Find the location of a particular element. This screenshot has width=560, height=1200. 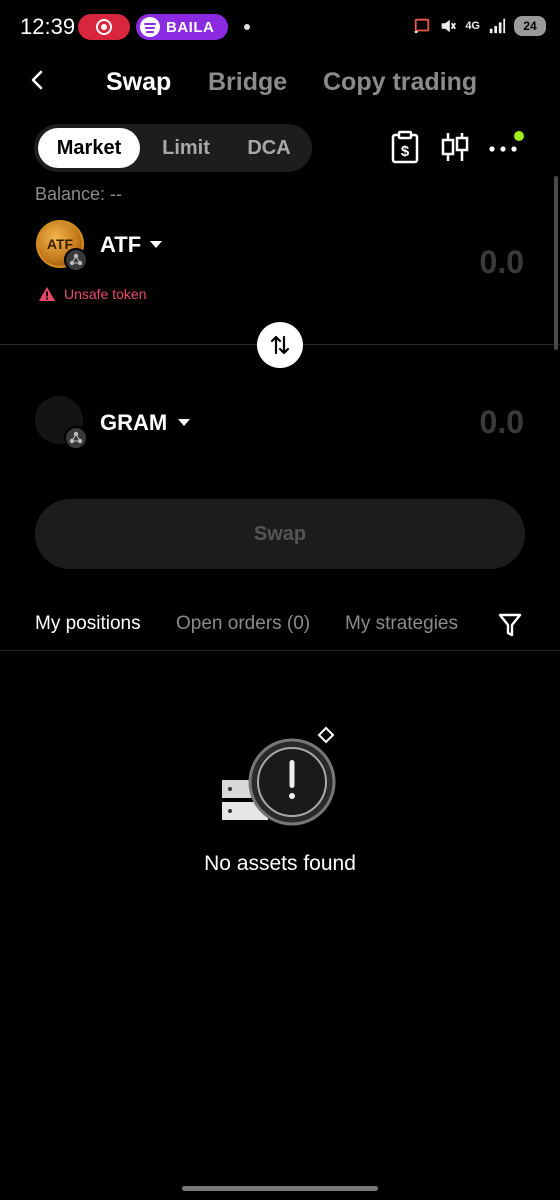

screen-record-indicator is located at coordinates (104, 27).